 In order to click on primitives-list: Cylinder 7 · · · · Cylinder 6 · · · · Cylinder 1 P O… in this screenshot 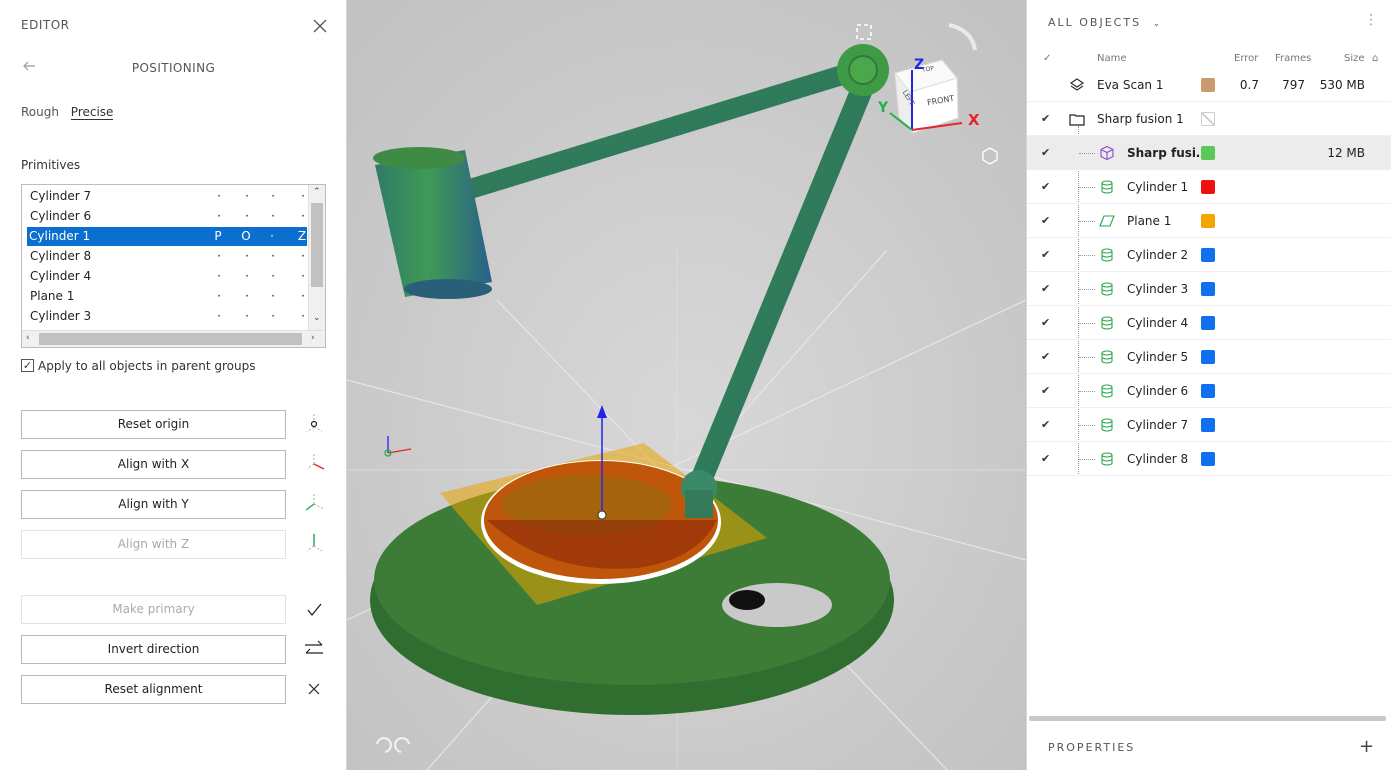, I will do `click(173, 266)`.